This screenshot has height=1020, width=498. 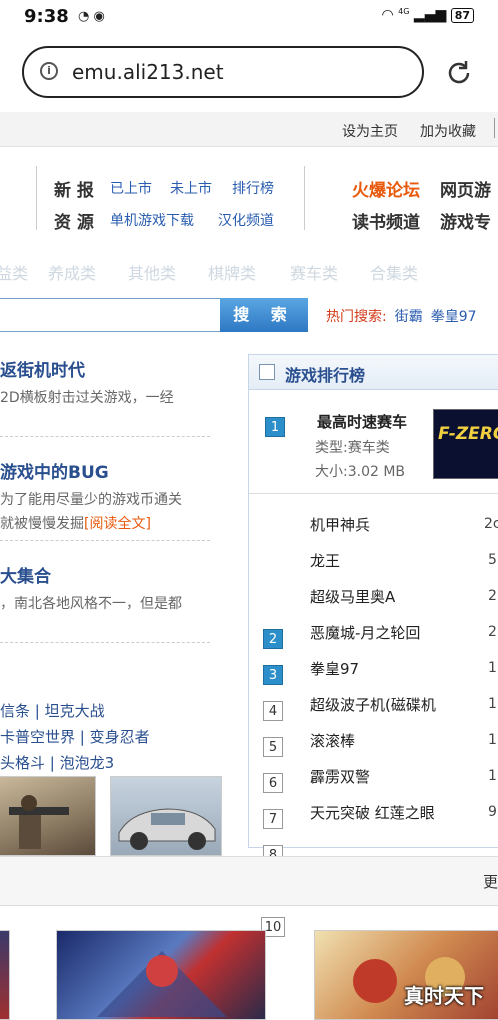 I want to click on rank-item-name: 超级波子机(磁碟机, so click(x=373, y=704).